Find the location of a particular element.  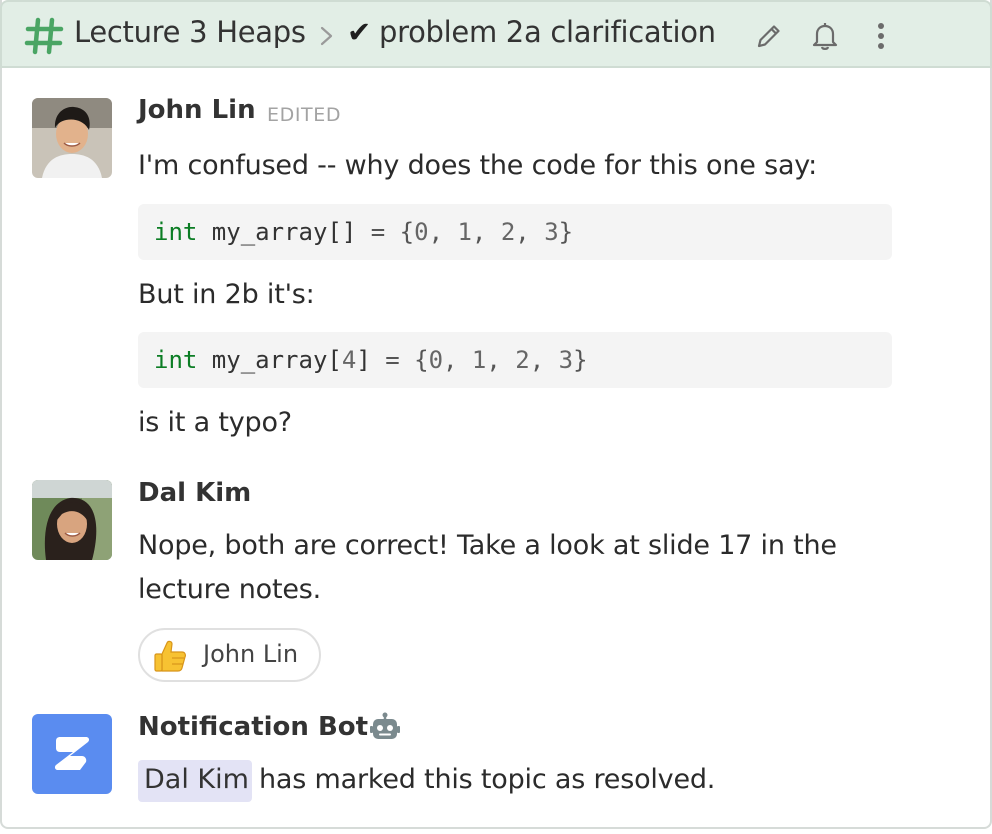

code-block: int my_array[] = {0, 1, 2, 3} is located at coordinates (515, 232).